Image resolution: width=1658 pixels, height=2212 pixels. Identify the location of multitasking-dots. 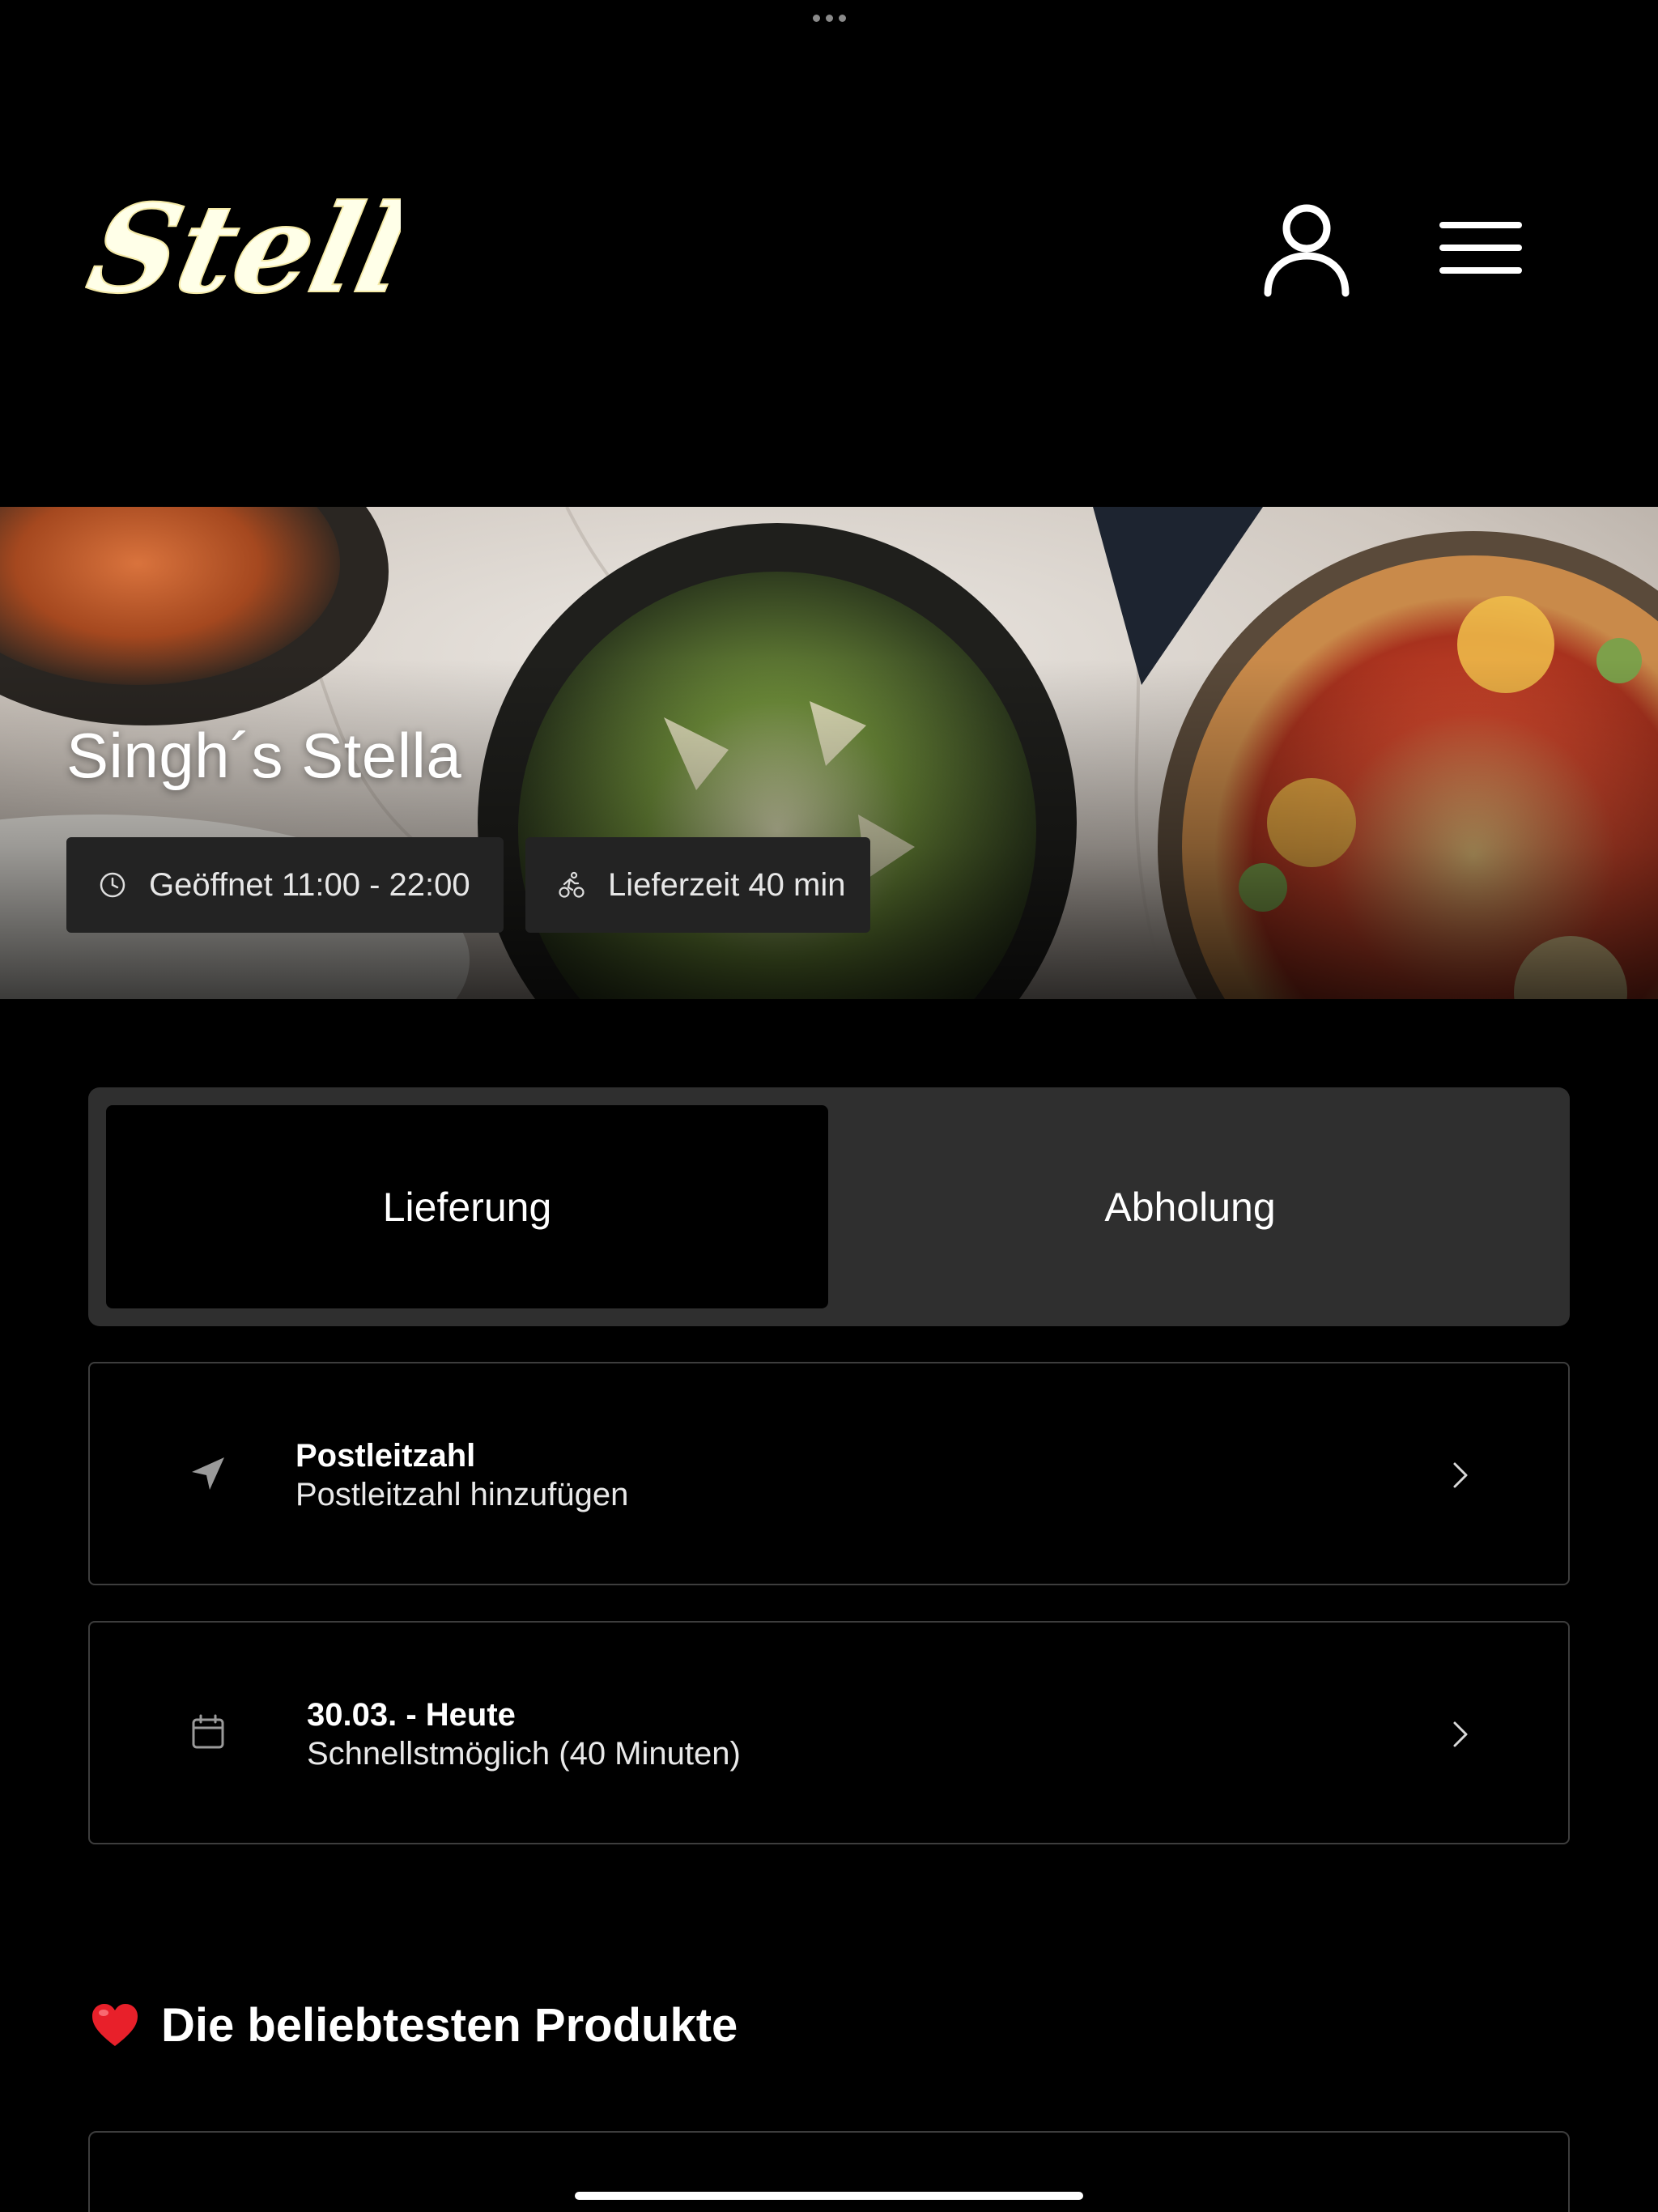
(829, 19).